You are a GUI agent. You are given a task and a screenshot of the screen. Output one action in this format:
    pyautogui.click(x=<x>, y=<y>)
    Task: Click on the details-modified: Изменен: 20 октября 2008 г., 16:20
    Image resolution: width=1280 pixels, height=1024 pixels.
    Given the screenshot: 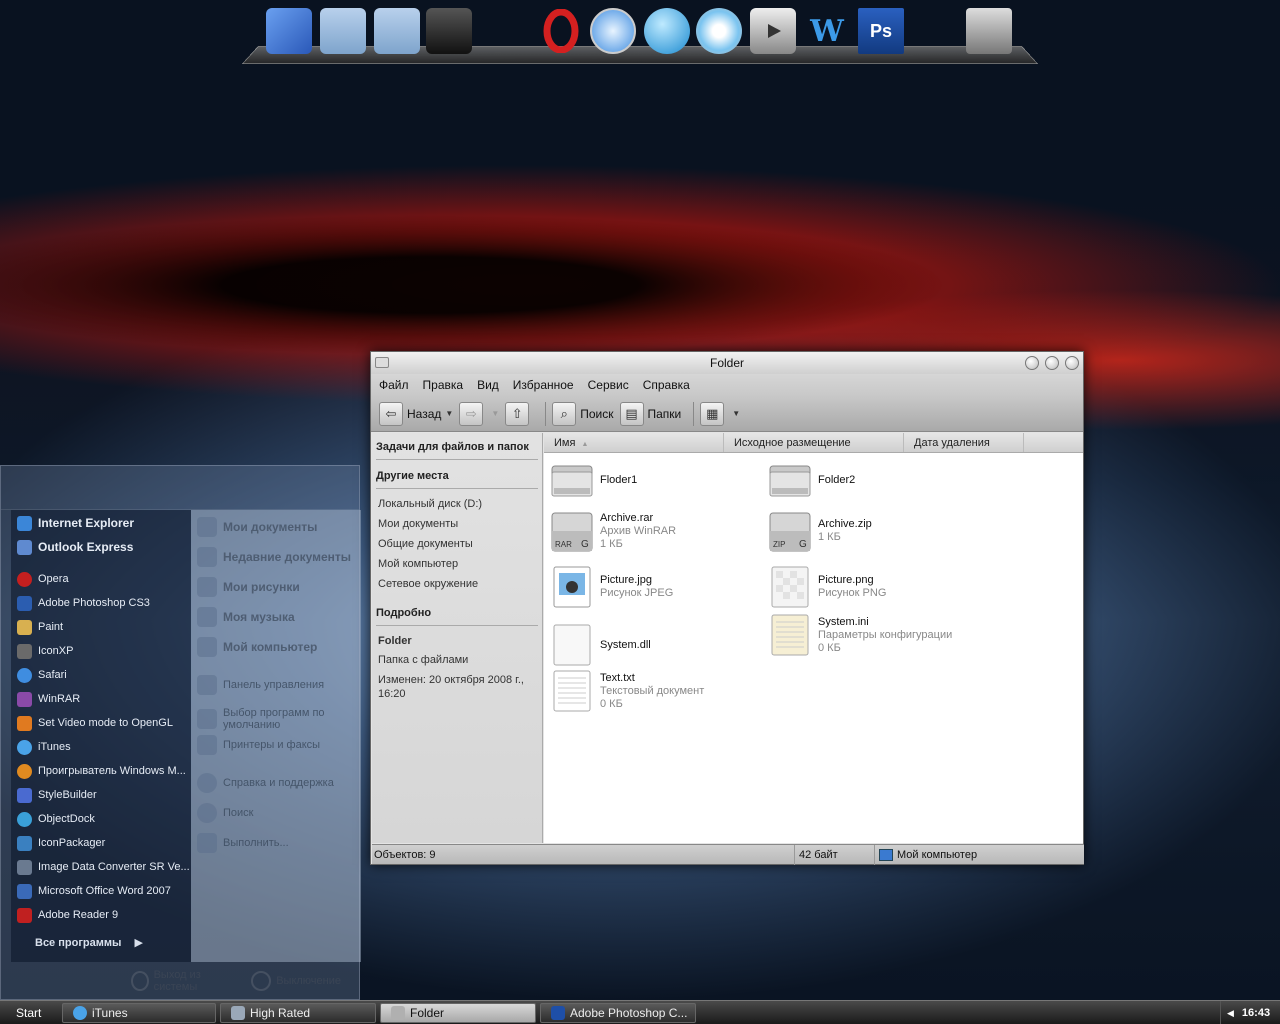 What is the action you would take?
    pyautogui.click(x=451, y=687)
    